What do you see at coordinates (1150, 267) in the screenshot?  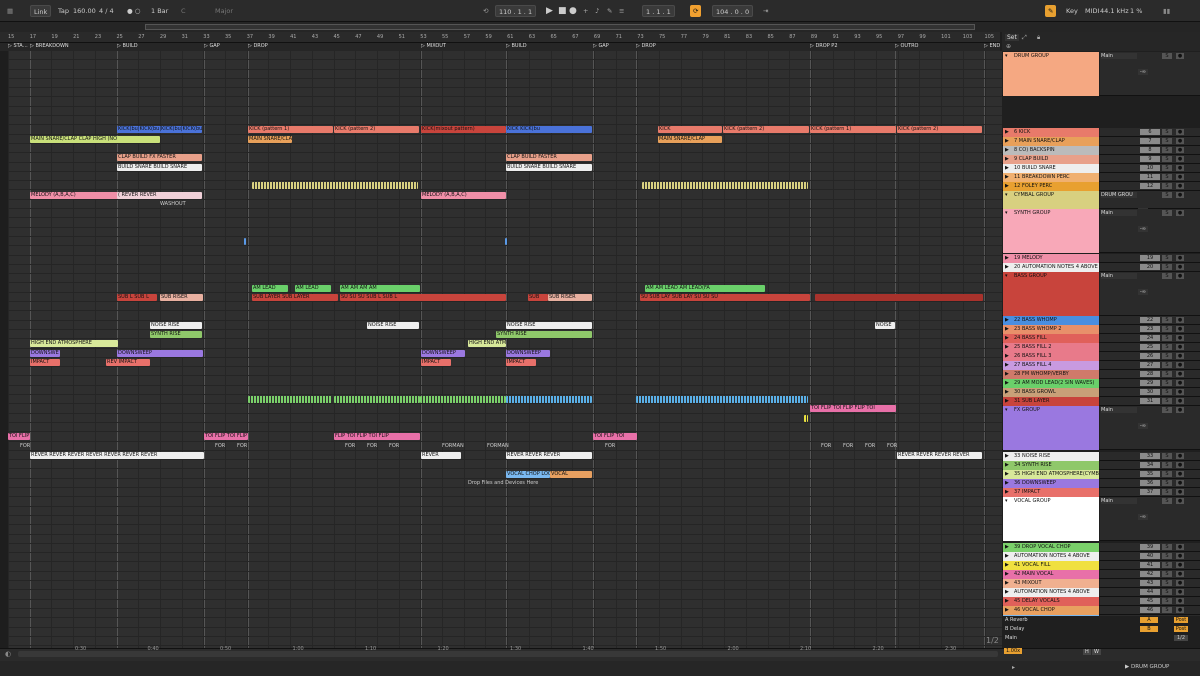 I see `track-activator: 20` at bounding box center [1150, 267].